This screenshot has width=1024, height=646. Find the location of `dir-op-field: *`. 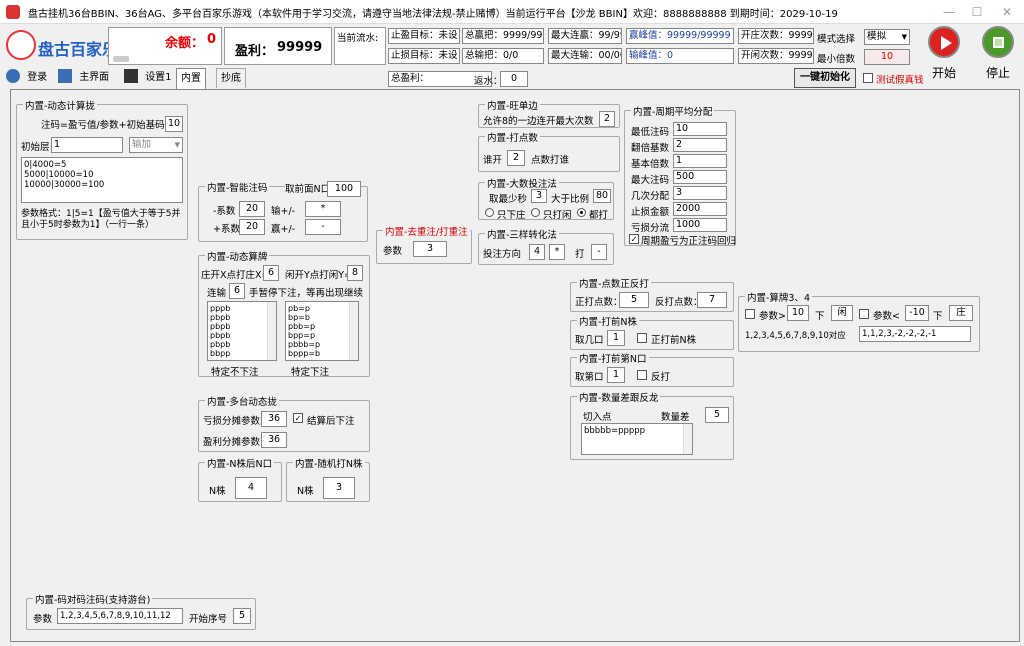

dir-op-field: * is located at coordinates (557, 252).